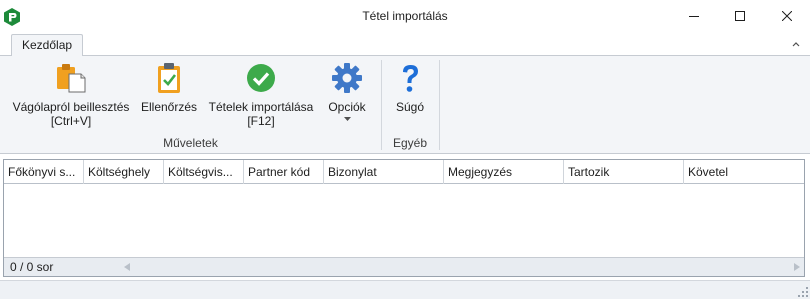  What do you see at coordinates (347, 78) in the screenshot?
I see `gear-icon` at bounding box center [347, 78].